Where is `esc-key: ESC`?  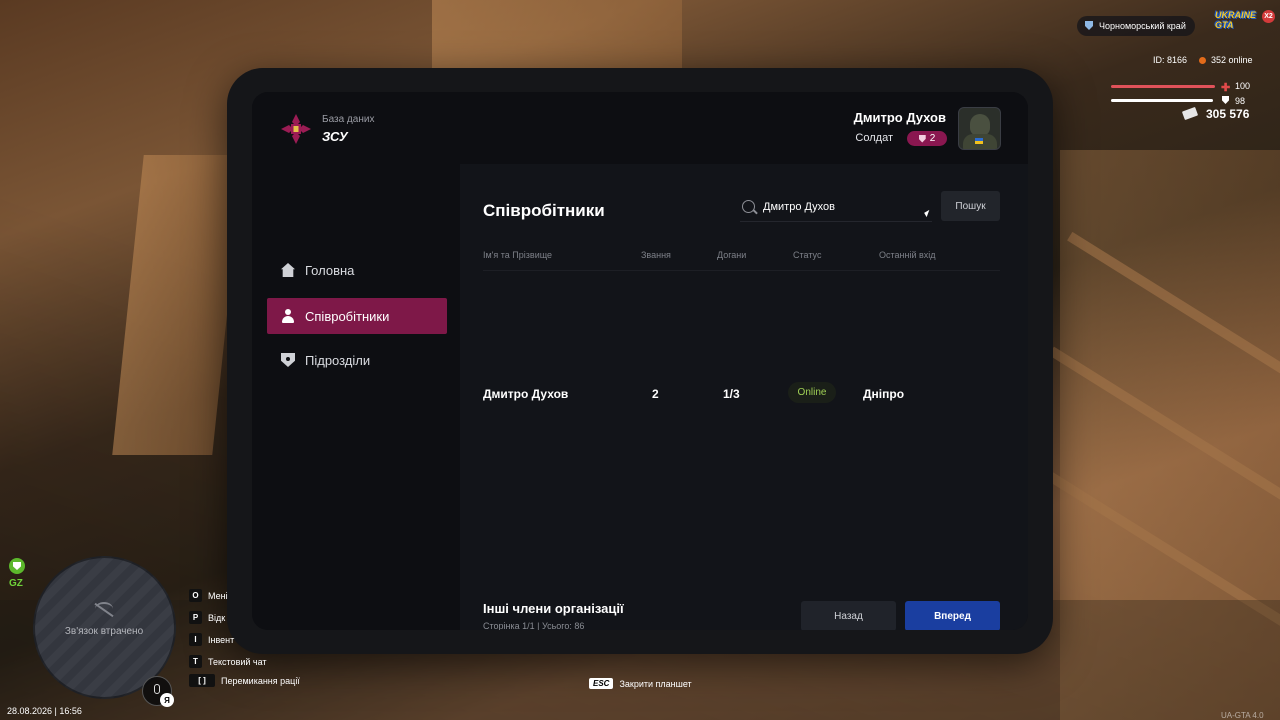 esc-key: ESC is located at coordinates (601, 683).